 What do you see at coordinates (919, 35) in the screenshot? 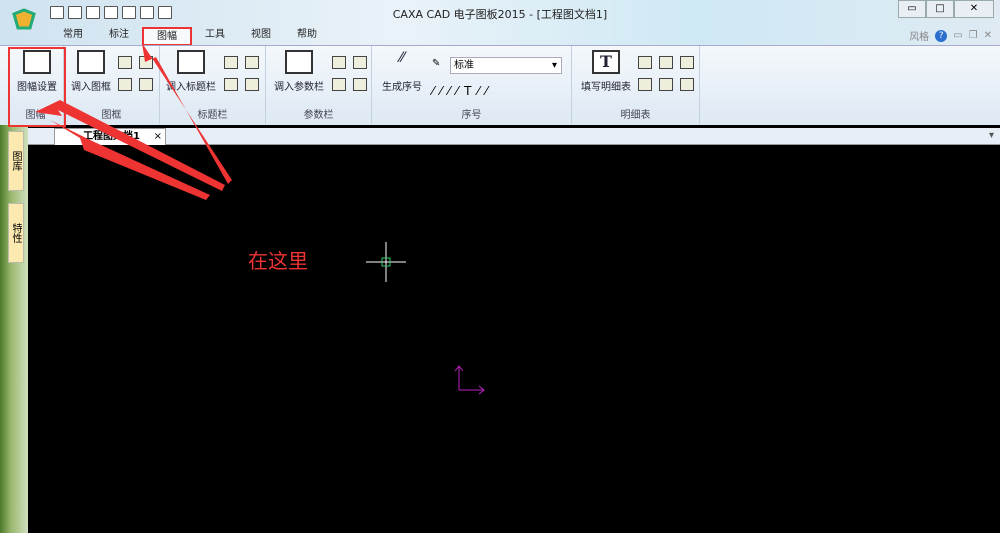
I see `style-menu: 风格` at bounding box center [919, 35].